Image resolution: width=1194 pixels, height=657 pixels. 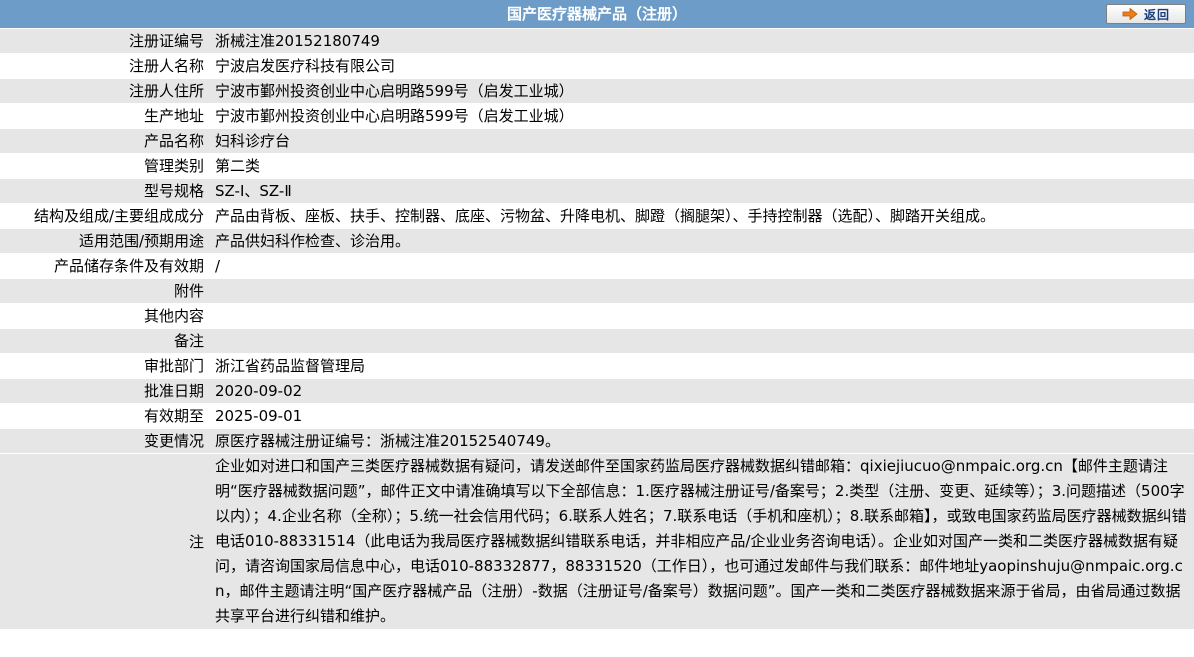 I want to click on field-value: 宁波启发医疗科技有限公司, so click(x=700, y=66).